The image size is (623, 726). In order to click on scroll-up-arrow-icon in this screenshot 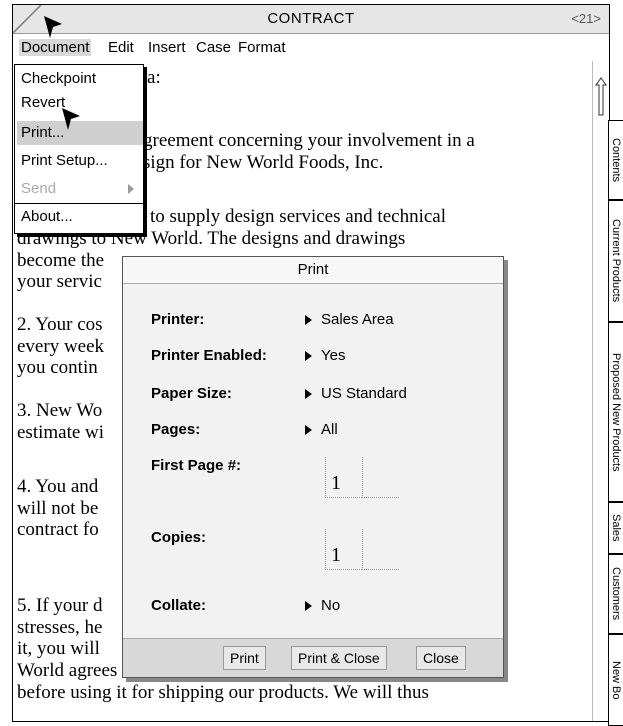, I will do `click(601, 97)`.